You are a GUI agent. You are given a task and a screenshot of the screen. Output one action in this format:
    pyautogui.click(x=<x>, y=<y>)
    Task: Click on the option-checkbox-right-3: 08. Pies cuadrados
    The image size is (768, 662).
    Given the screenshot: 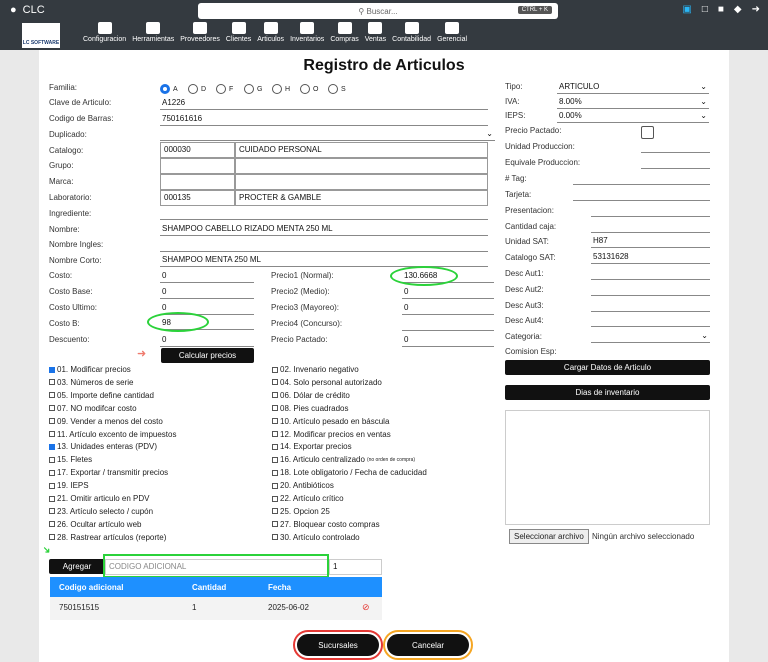 What is the action you would take?
    pyautogui.click(x=310, y=408)
    